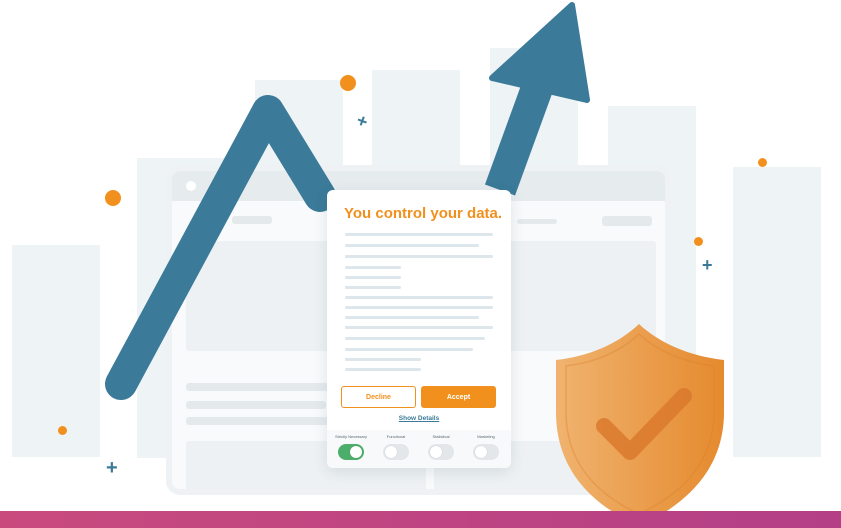  What do you see at coordinates (420, 519) in the screenshot?
I see `bottom-band` at bounding box center [420, 519].